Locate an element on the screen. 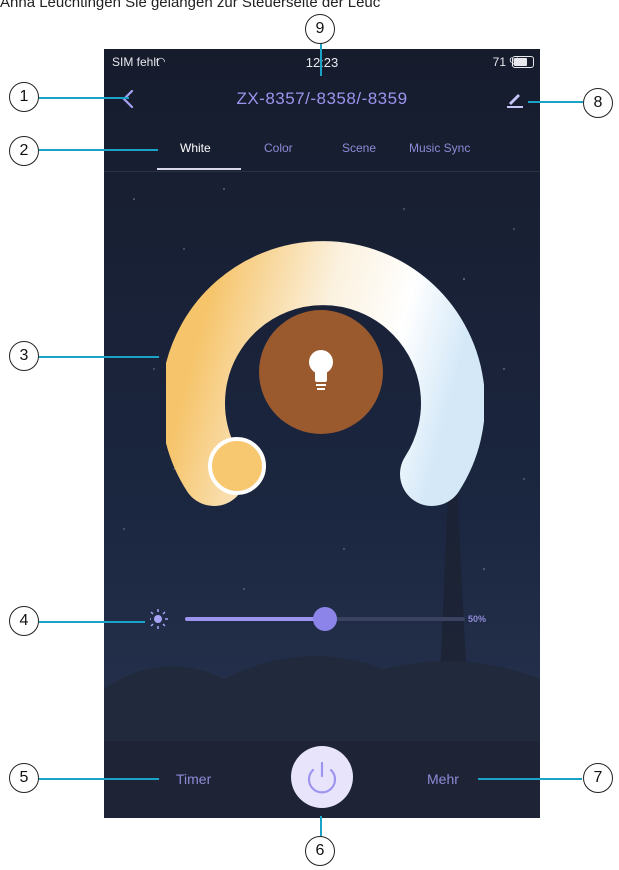  tab-color: Color is located at coordinates (278, 148).